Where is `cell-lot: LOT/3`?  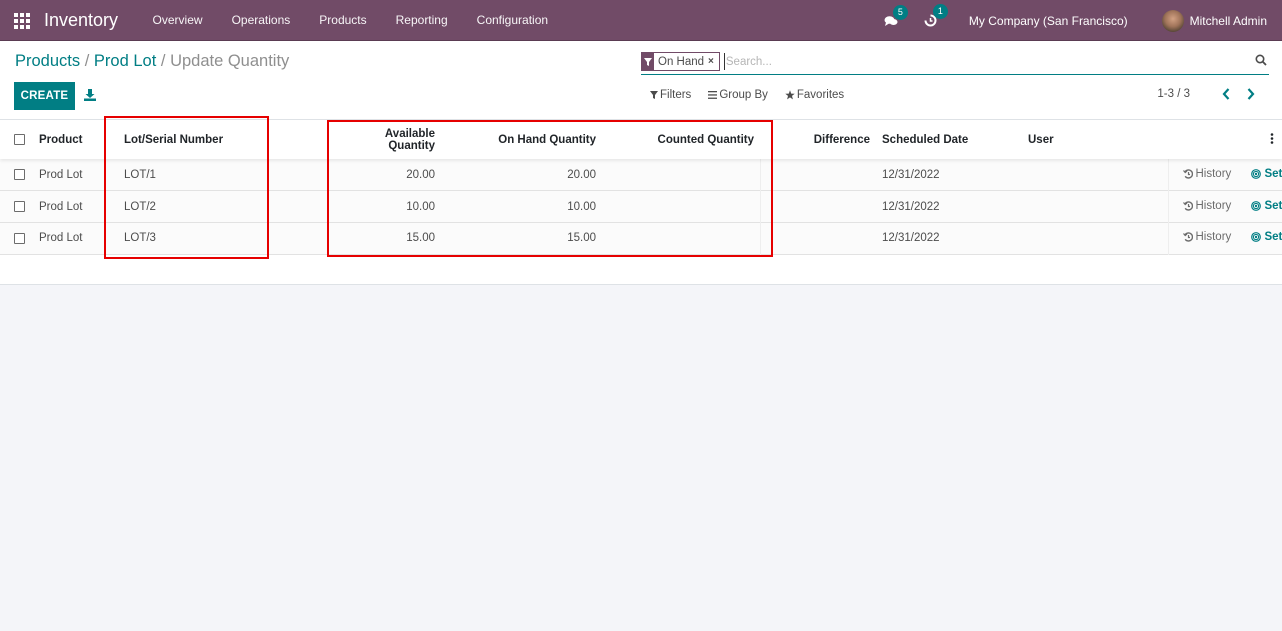 cell-lot: LOT/3 is located at coordinates (225, 238).